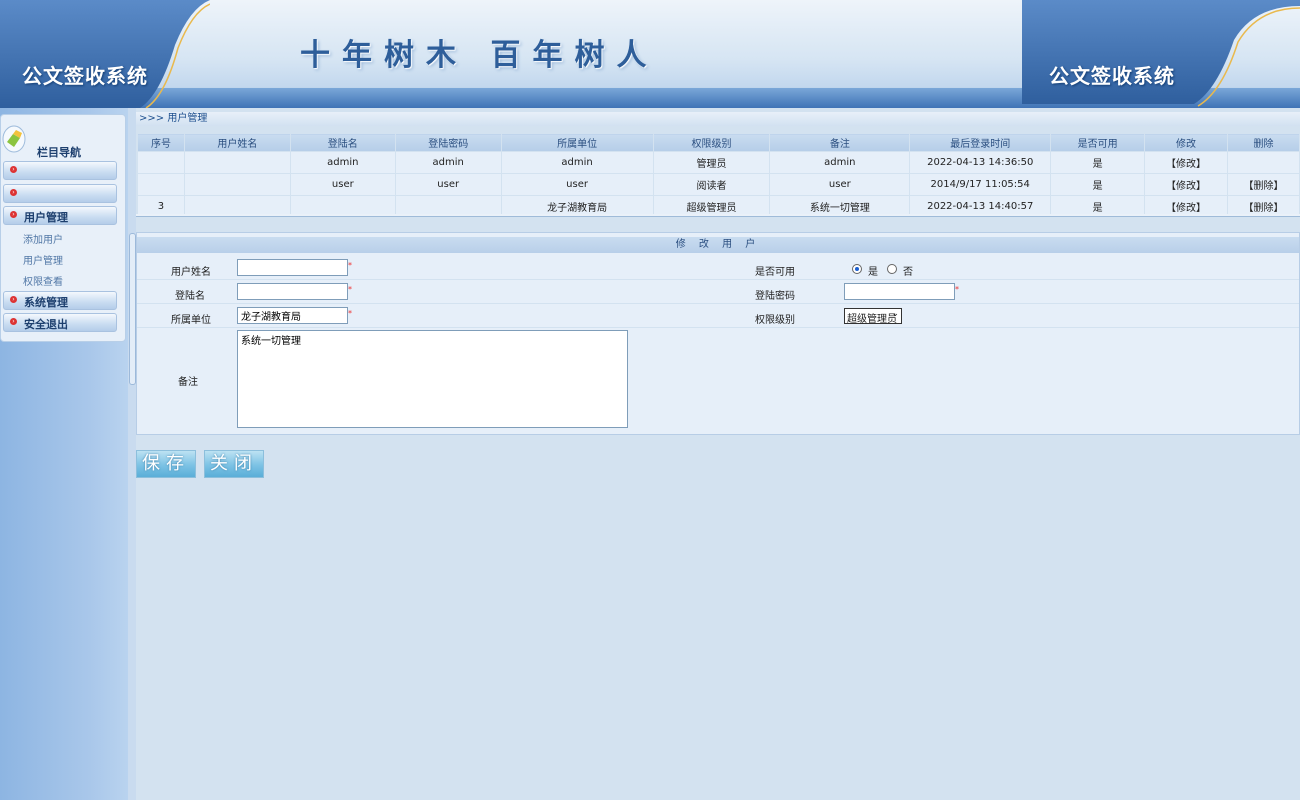  What do you see at coordinates (1161, 53) in the screenshot?
I see `brand-right-shape` at bounding box center [1161, 53].